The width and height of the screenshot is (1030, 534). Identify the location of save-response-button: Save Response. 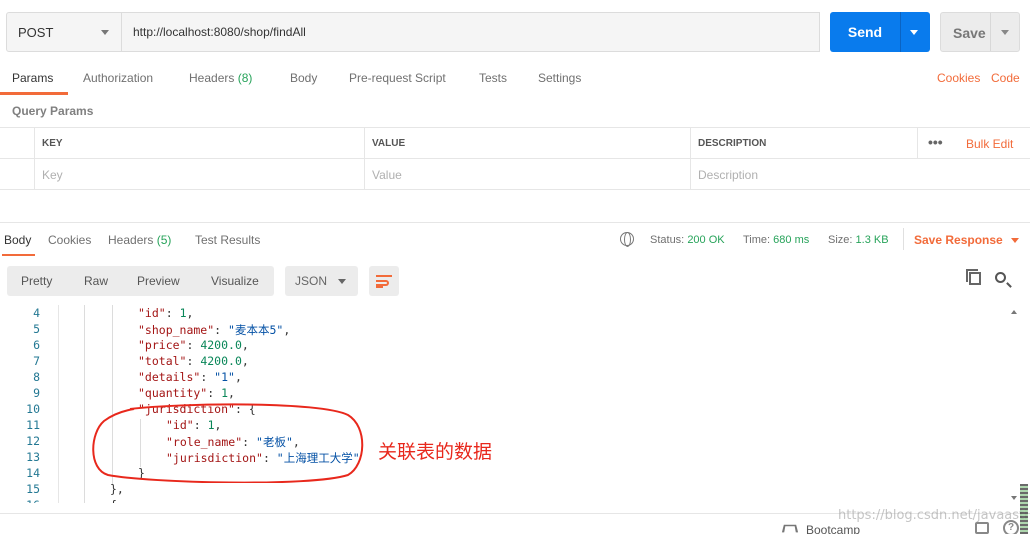
(966, 240).